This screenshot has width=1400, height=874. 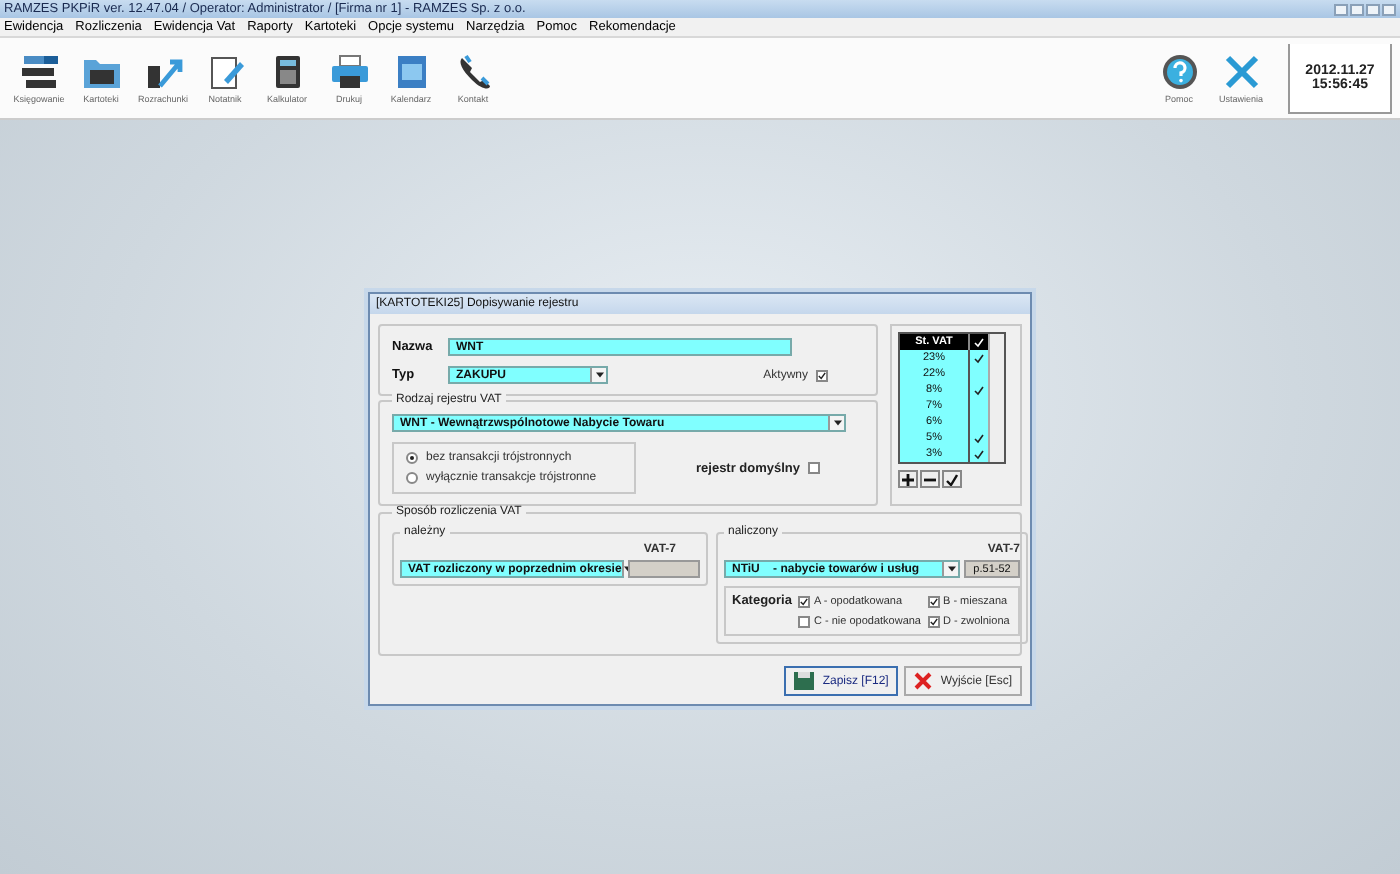 I want to click on remove-button, so click(x=930, y=479).